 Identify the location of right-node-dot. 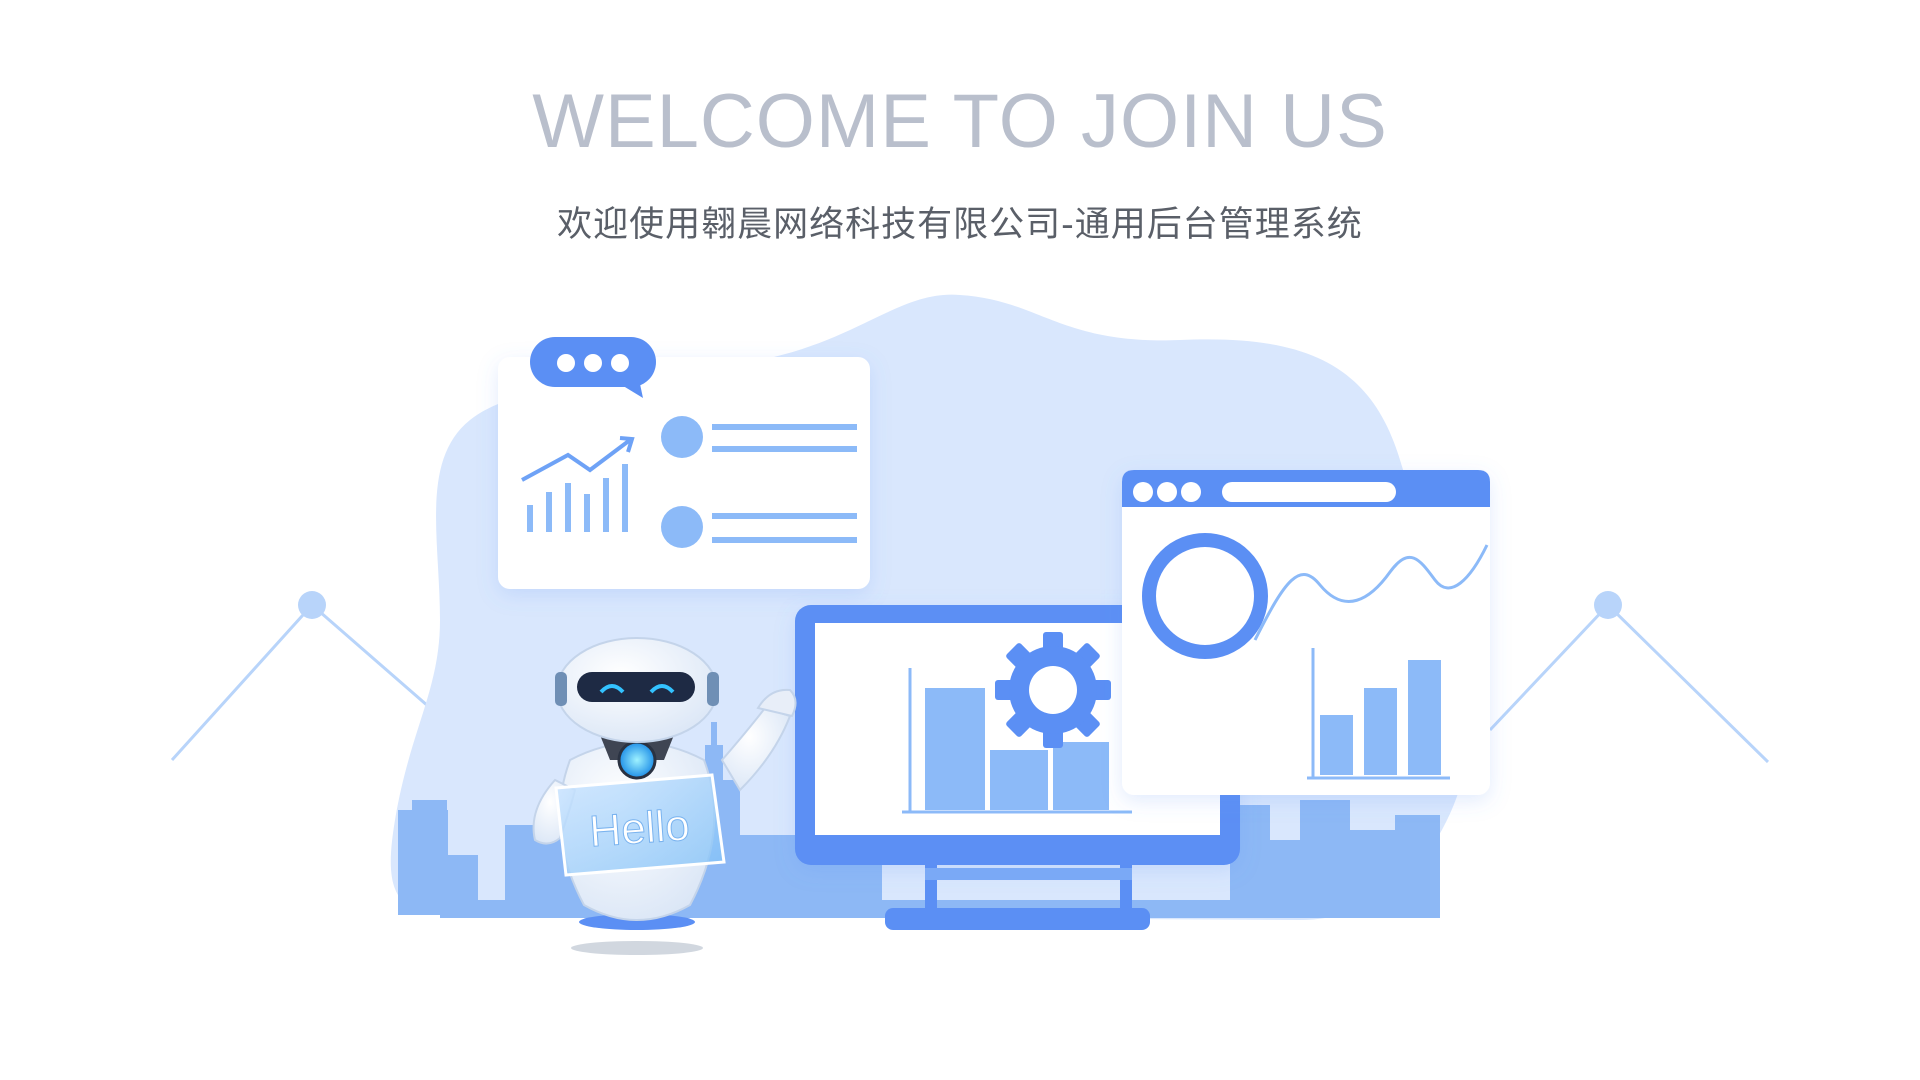
(1608, 605).